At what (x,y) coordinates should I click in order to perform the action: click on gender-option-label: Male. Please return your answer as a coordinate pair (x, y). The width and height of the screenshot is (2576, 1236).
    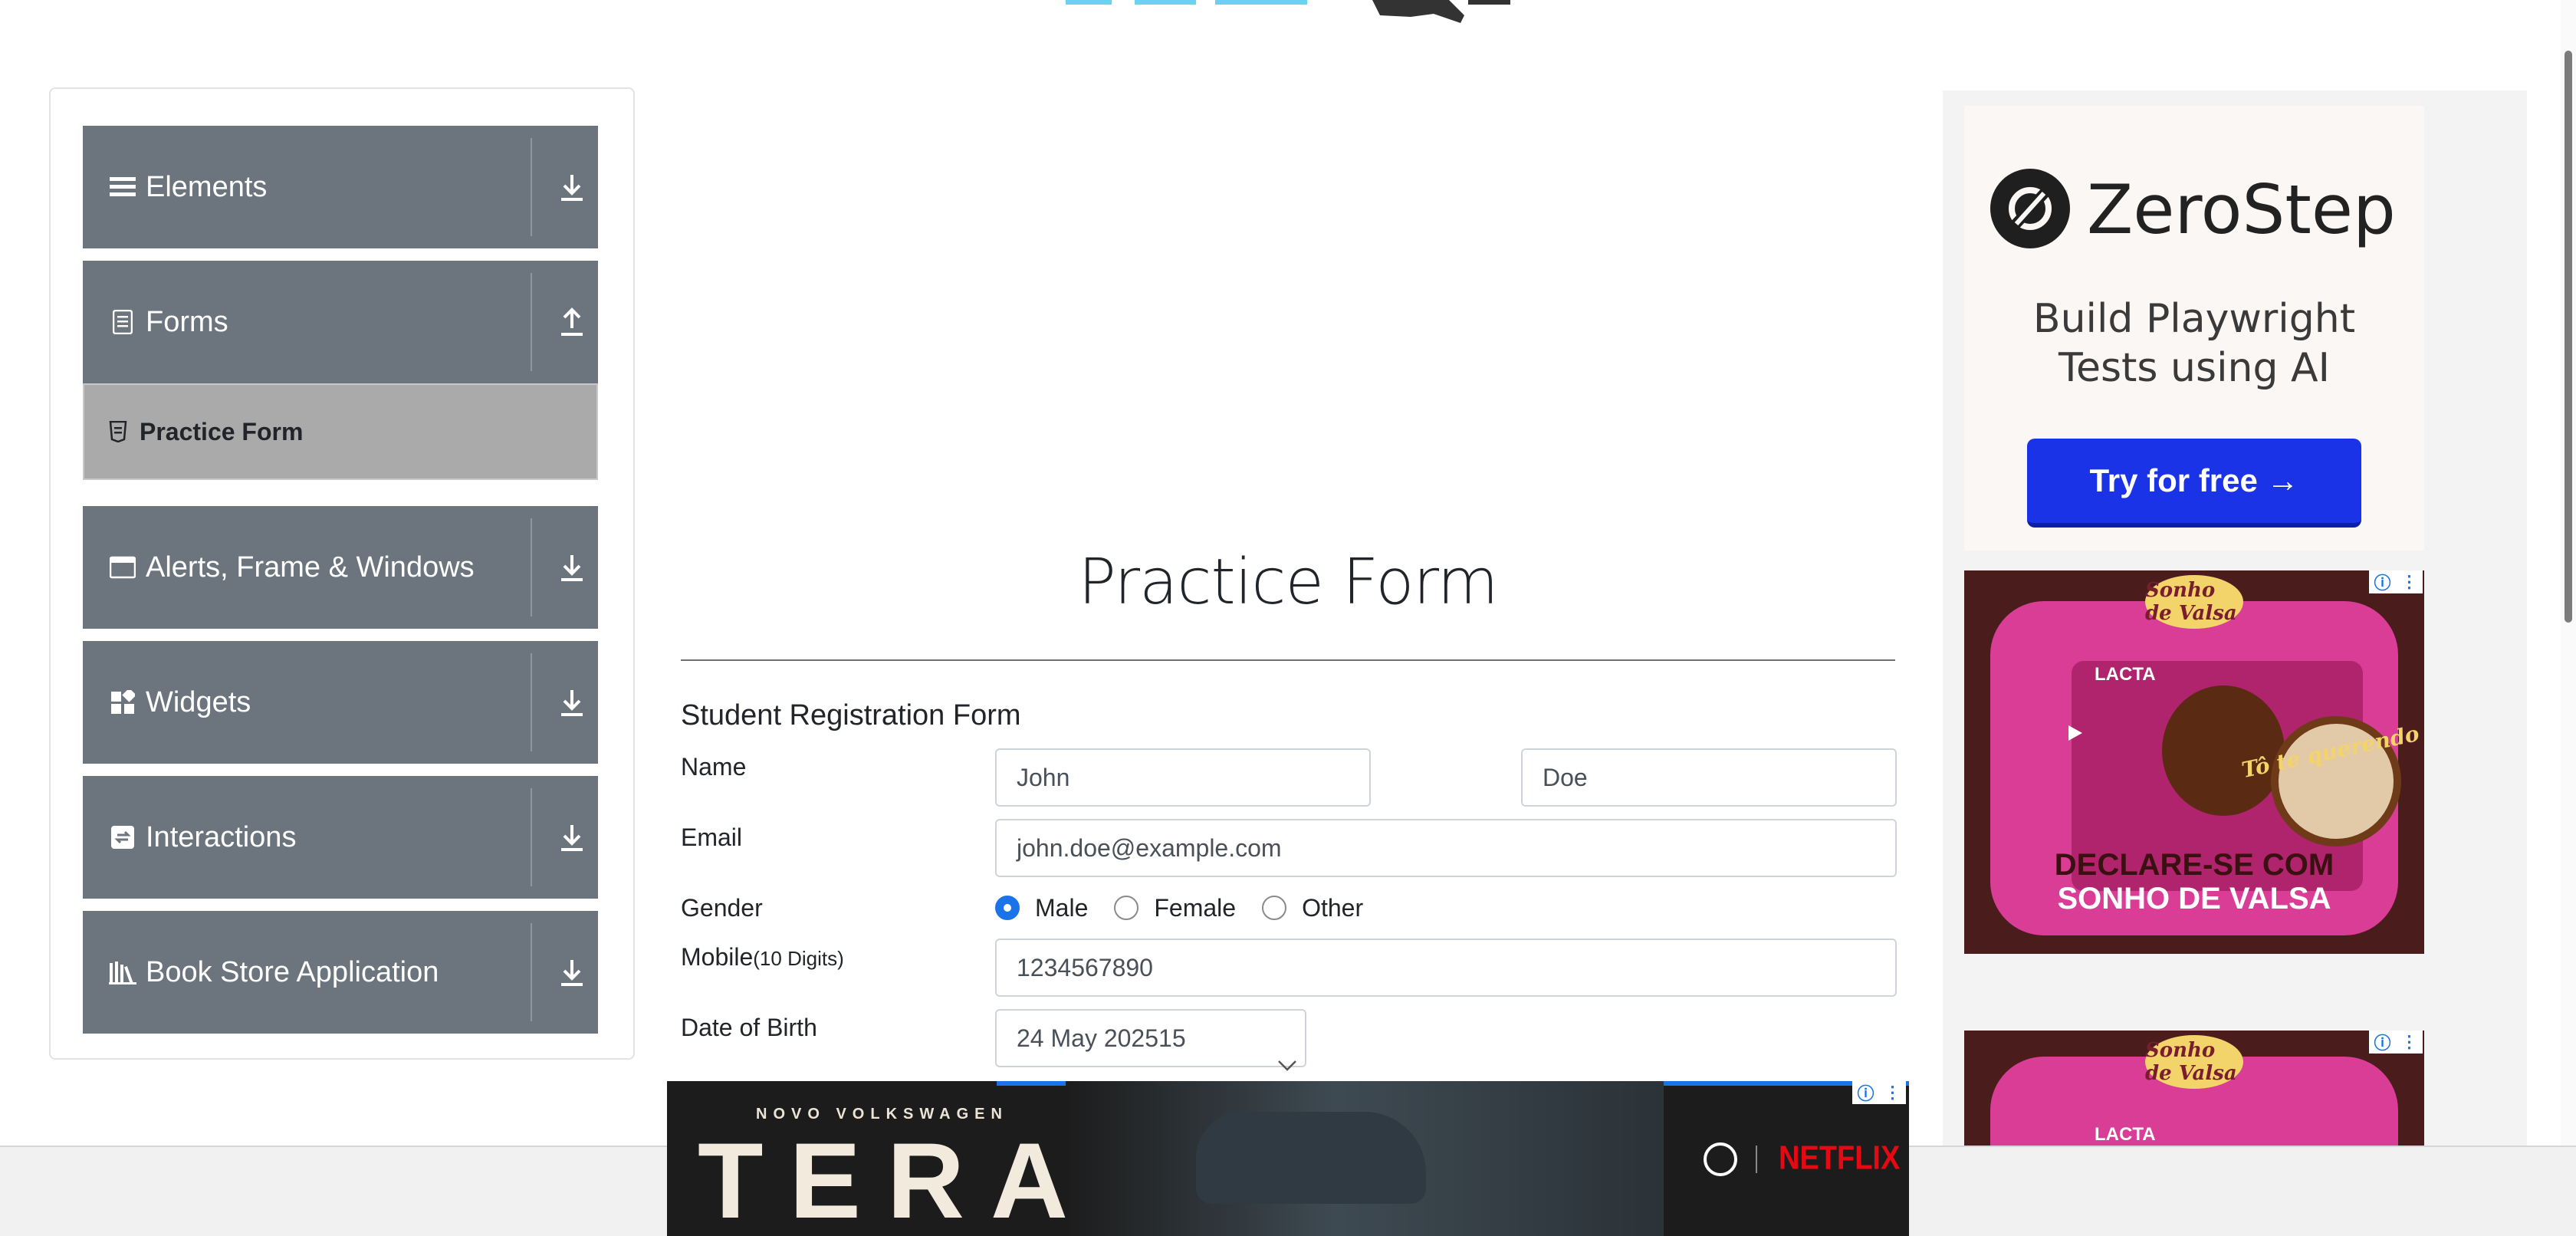
    Looking at the image, I should click on (1061, 908).